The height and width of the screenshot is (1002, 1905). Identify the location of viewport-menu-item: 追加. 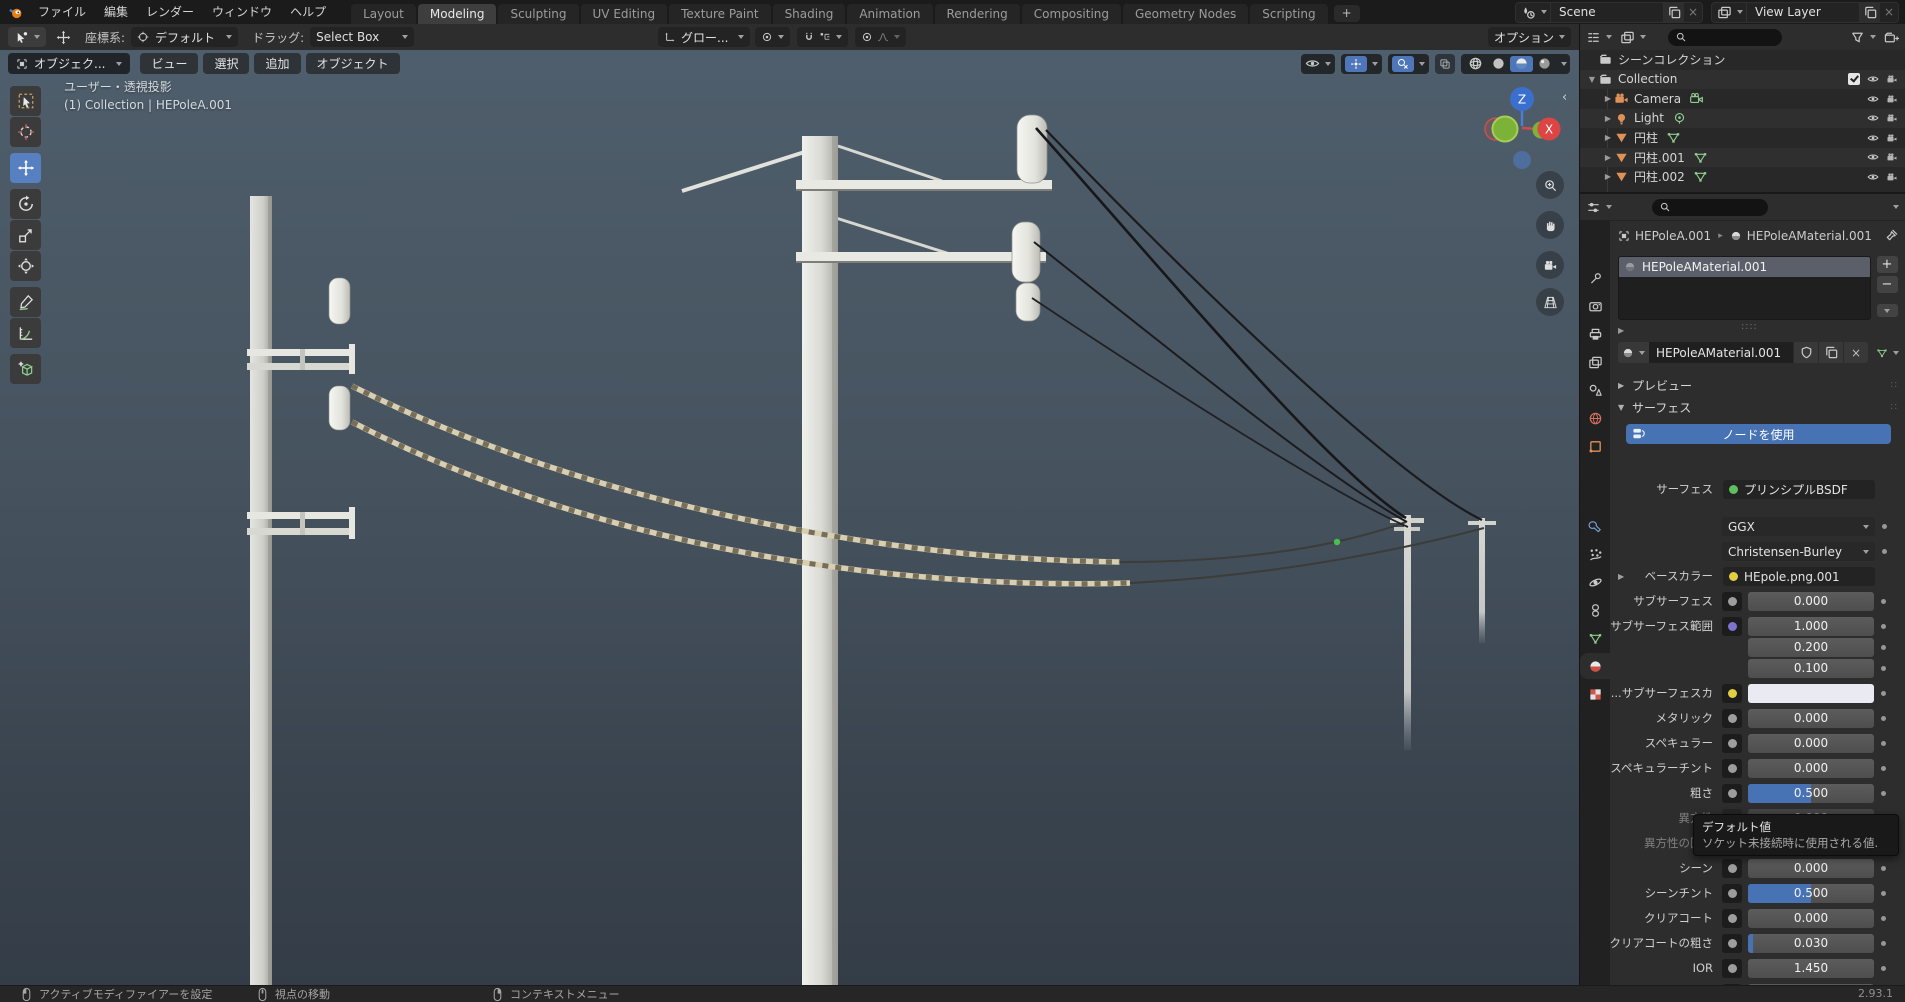
(277, 63).